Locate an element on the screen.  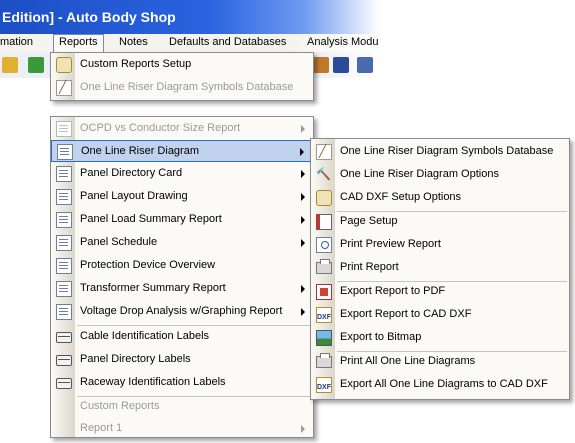
menu-item-protection-device-overview: Protection Device Overview is located at coordinates (182, 266).